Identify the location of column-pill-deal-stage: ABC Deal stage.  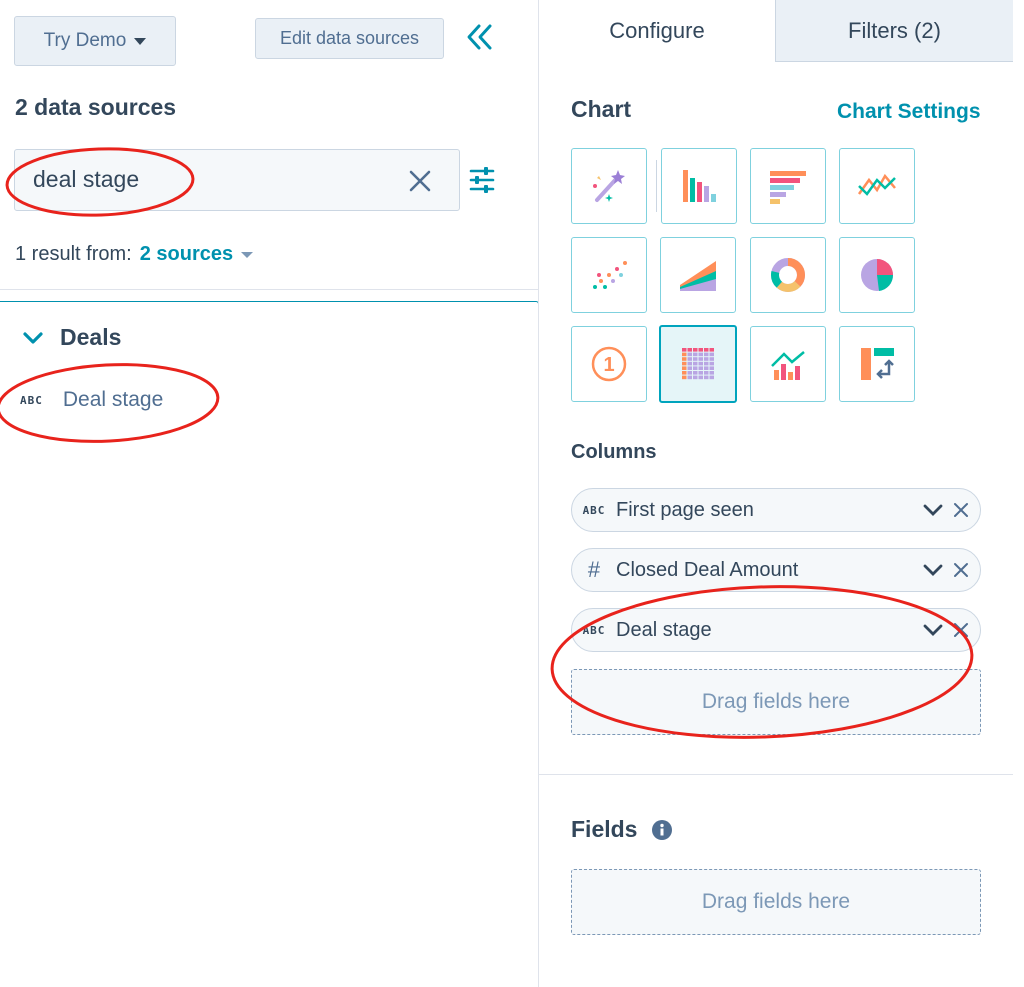
(776, 630).